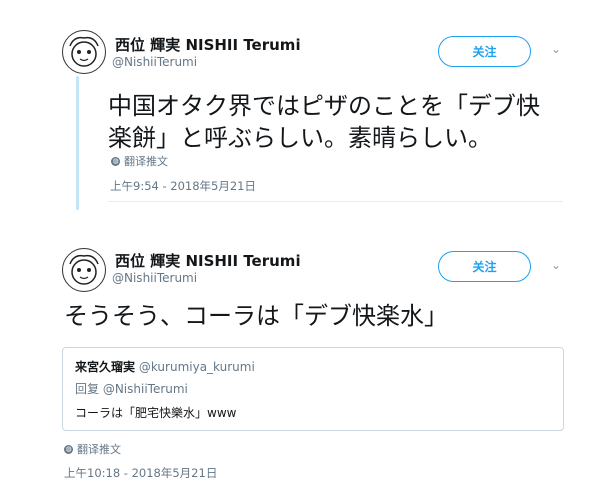 The height and width of the screenshot is (499, 600). I want to click on tweet-text-line: 楽餅」と呼ぶらしい。素晴らしい。, so click(300, 138).